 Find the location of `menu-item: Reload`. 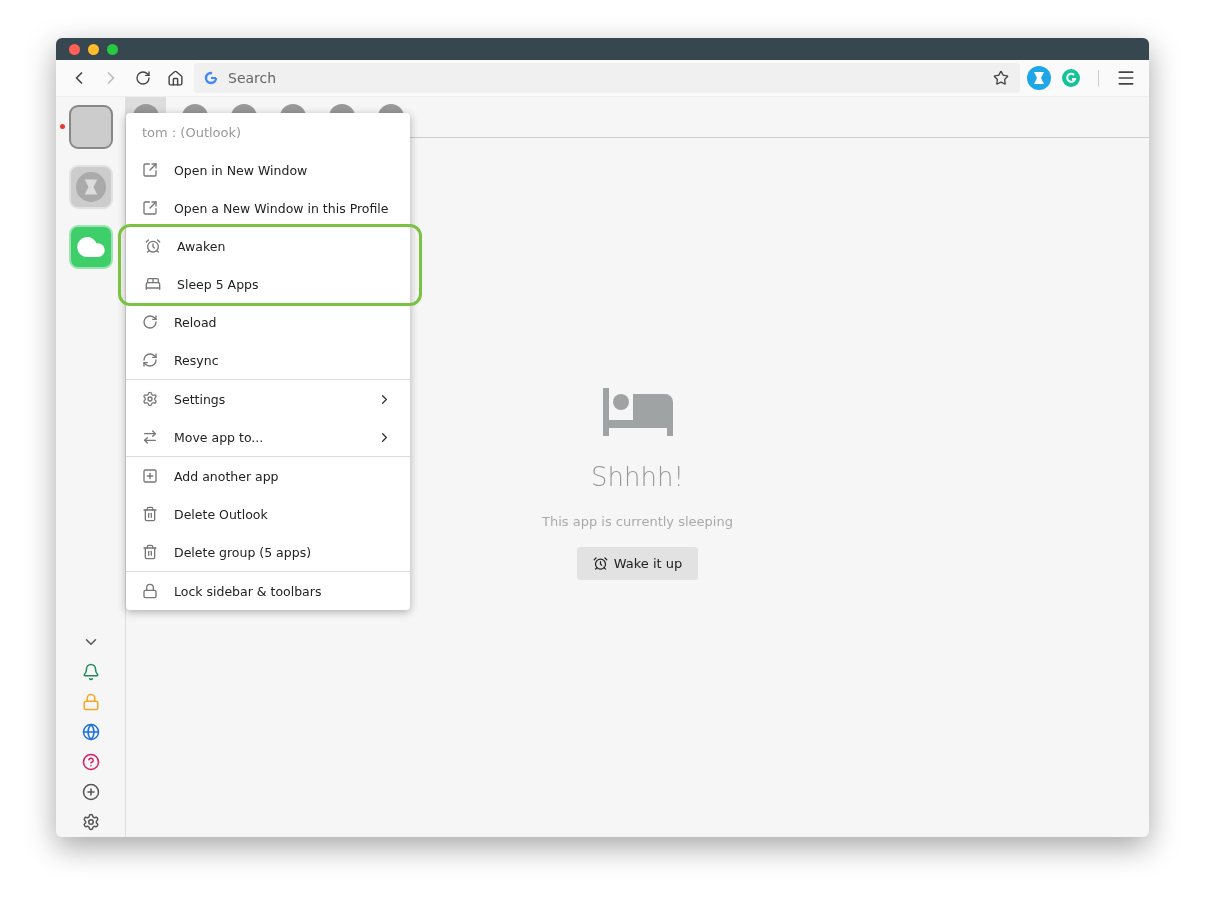

menu-item: Reload is located at coordinates (268, 322).